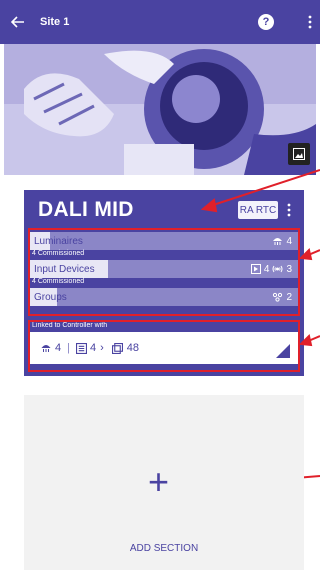  Describe the element at coordinates (258, 210) in the screenshot. I see `rtc-button: RA RTC` at that location.